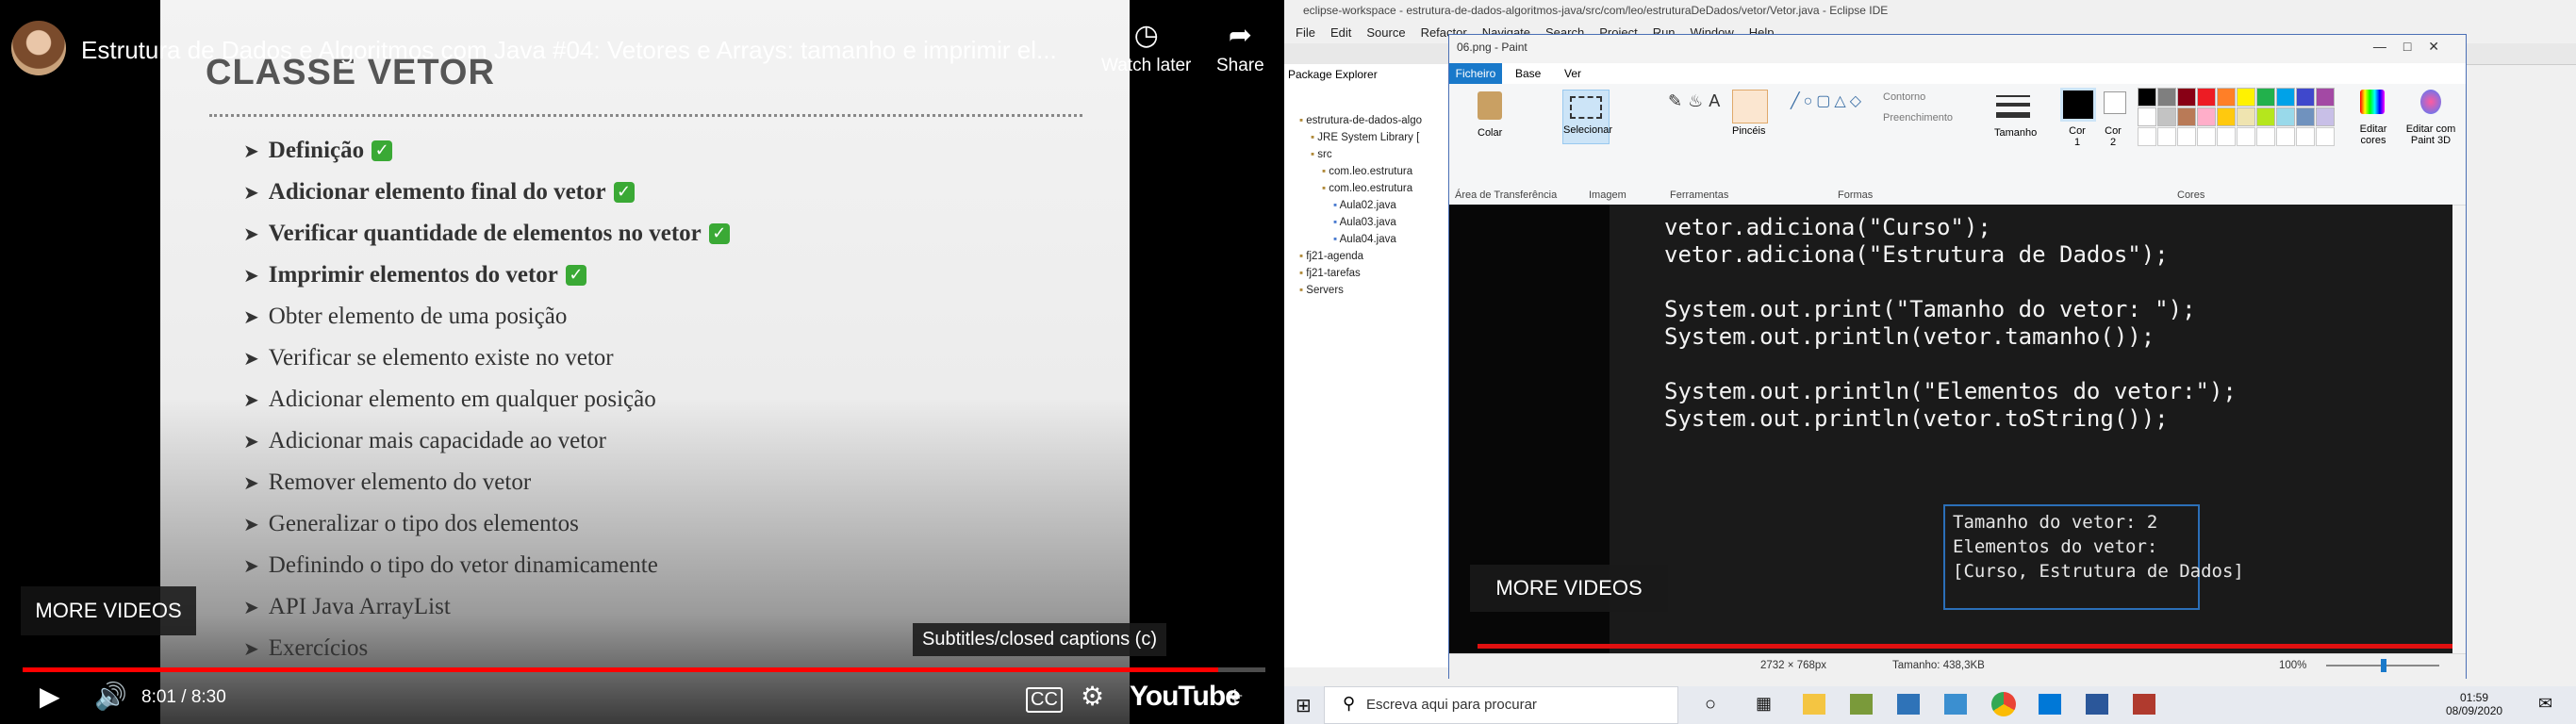 This screenshot has width=2576, height=724. What do you see at coordinates (1697, 101) in the screenshot?
I see `tools-icons: ✎♨A` at bounding box center [1697, 101].